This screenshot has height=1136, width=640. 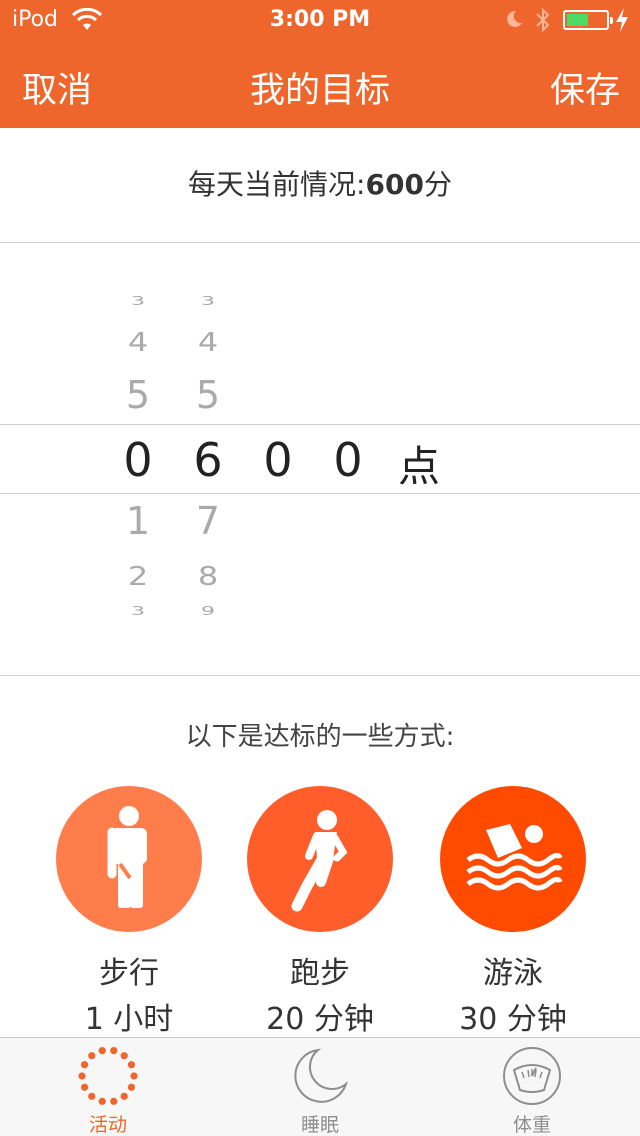 What do you see at coordinates (108, 1076) in the screenshot?
I see `activity-dots-icon` at bounding box center [108, 1076].